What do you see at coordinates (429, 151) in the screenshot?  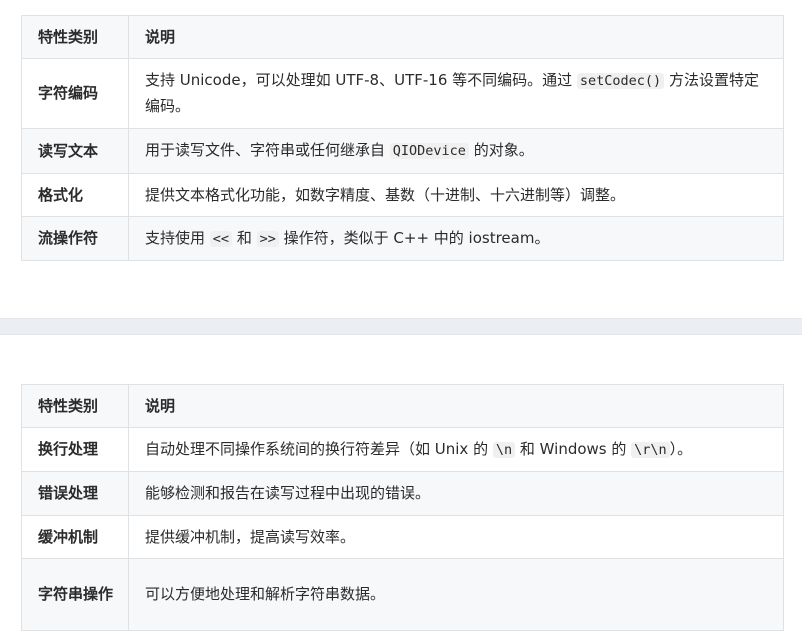 I see `inline-code: QIODevice` at bounding box center [429, 151].